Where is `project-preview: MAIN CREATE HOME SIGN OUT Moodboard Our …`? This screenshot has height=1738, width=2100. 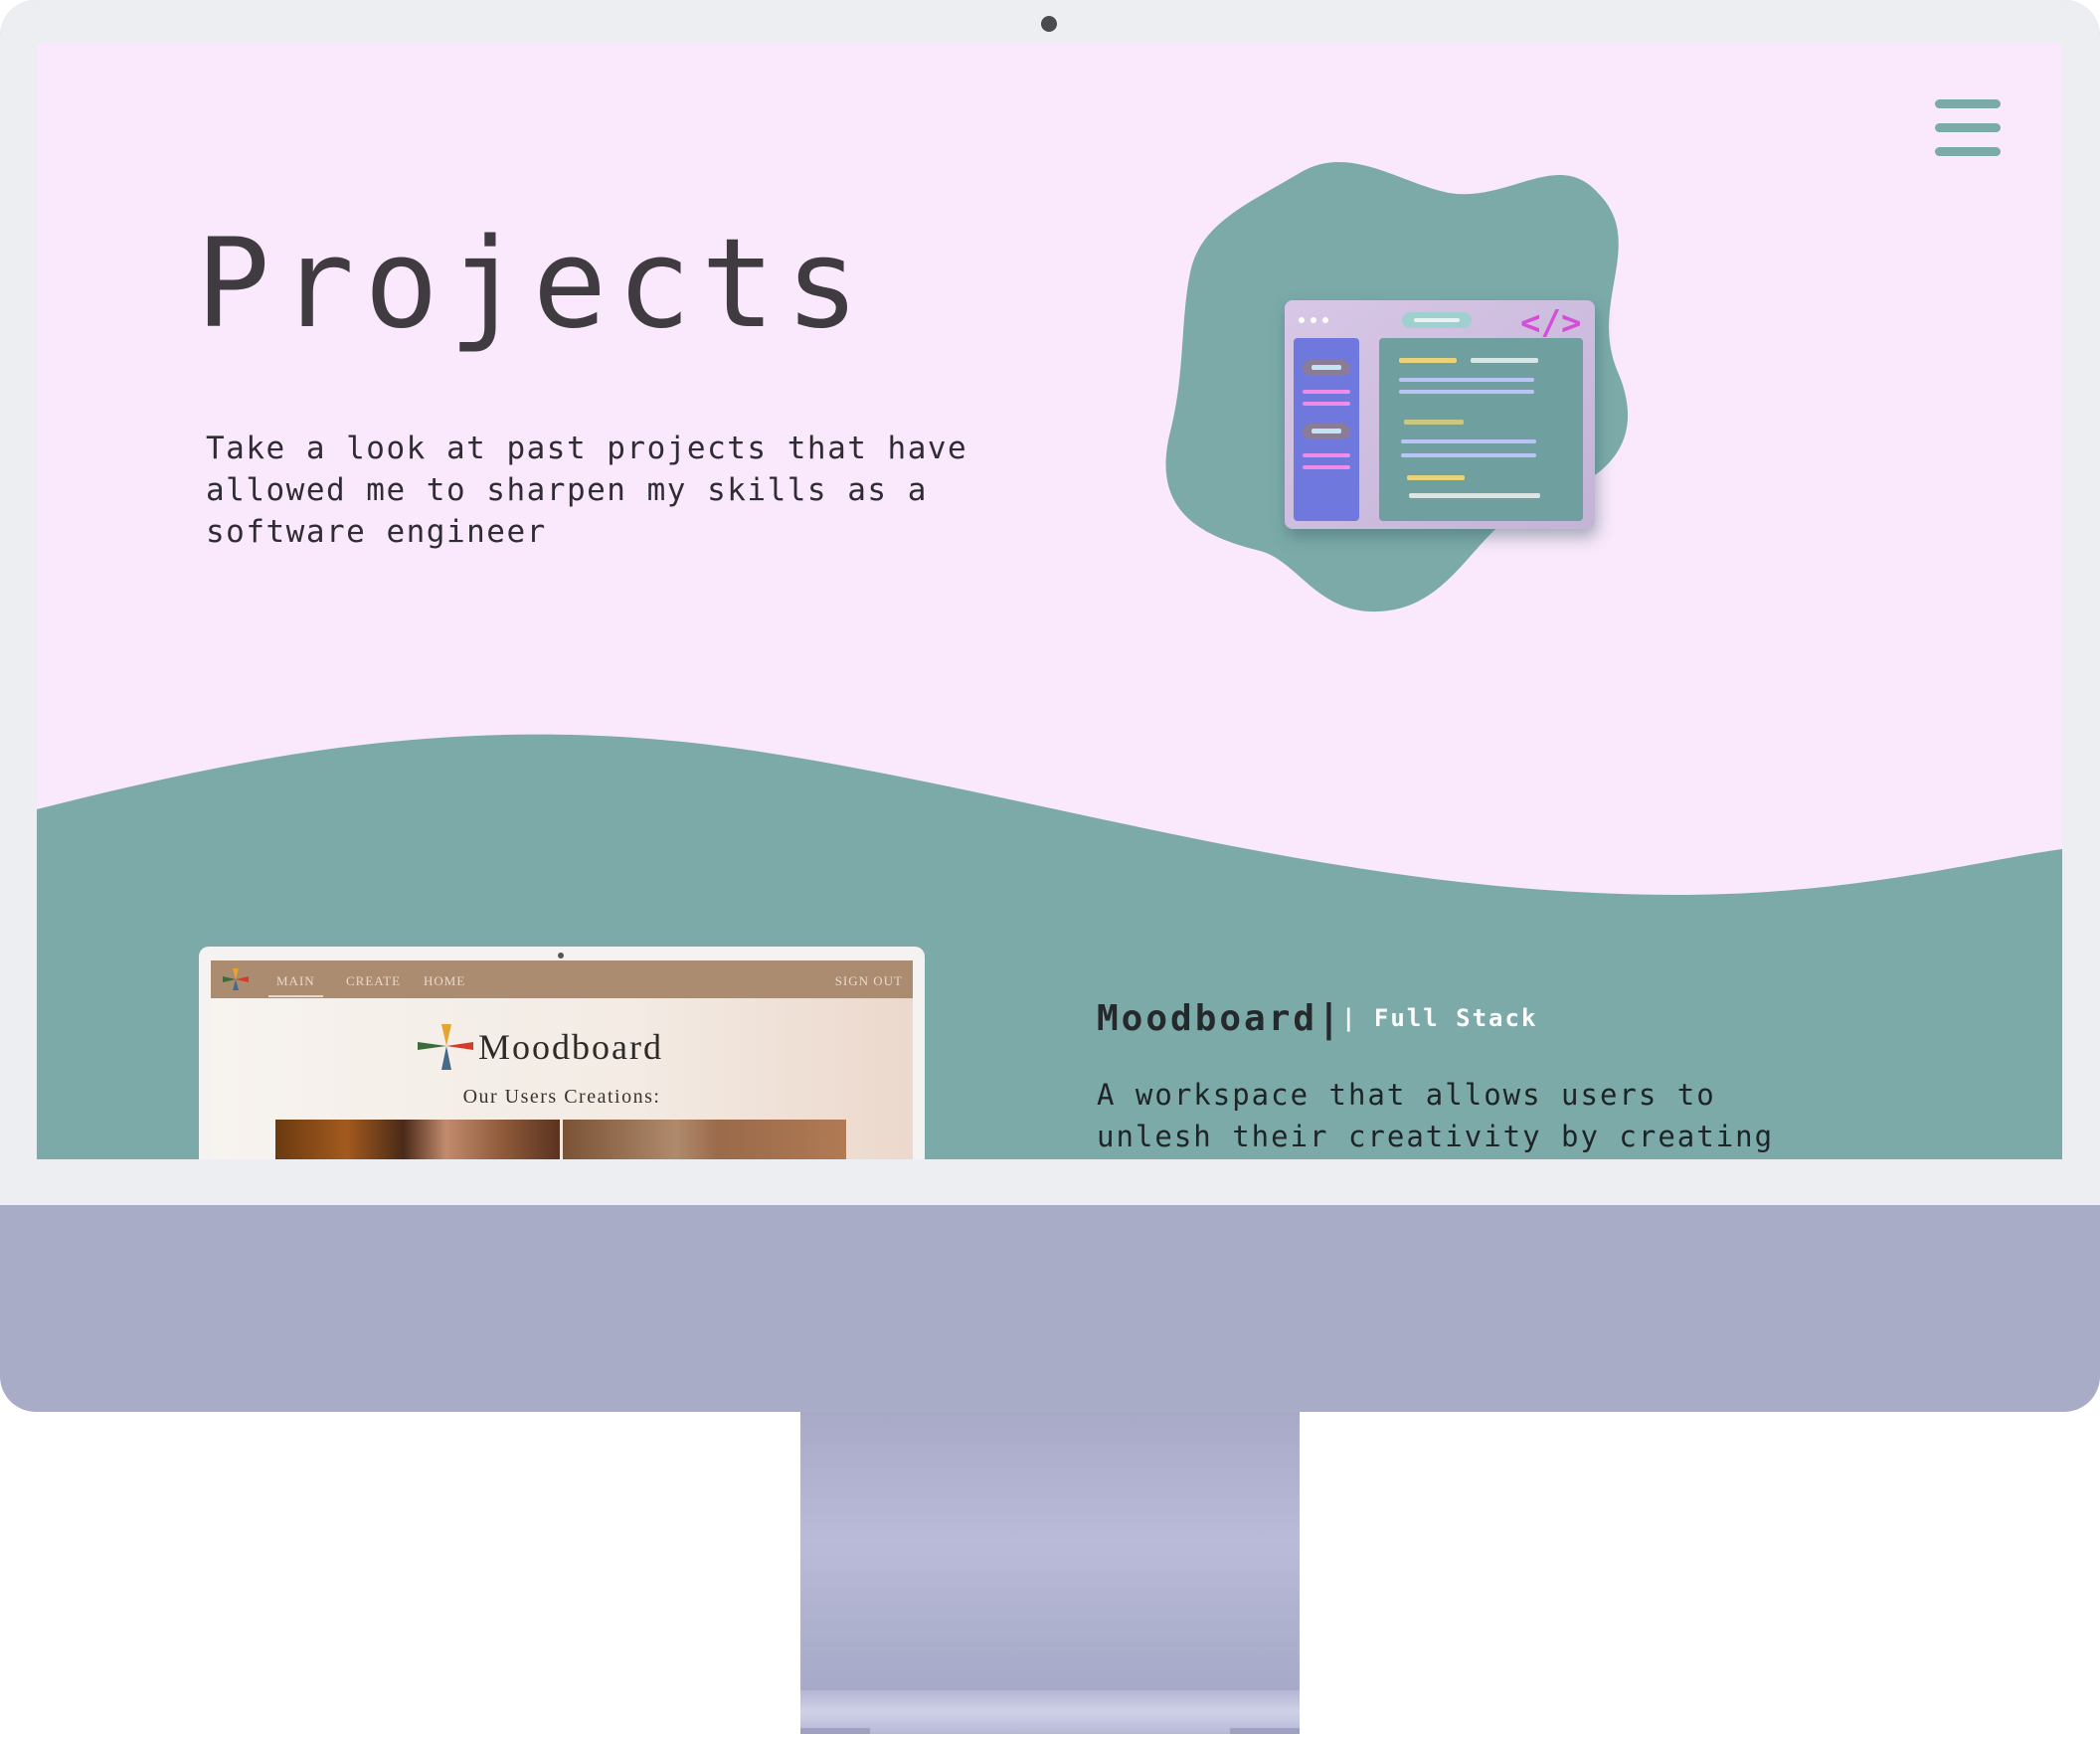 project-preview: MAIN CREATE HOME SIGN OUT Moodboard Our … is located at coordinates (562, 1053).